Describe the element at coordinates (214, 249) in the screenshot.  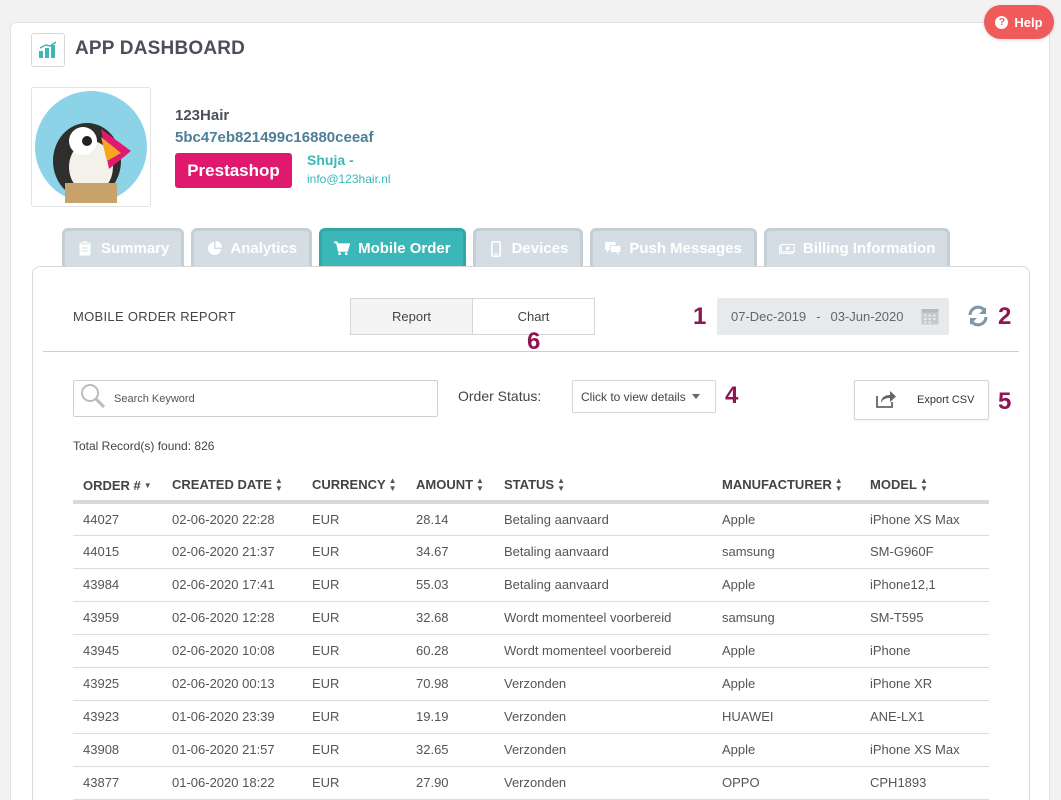
I see `pie-chart-icon` at that location.